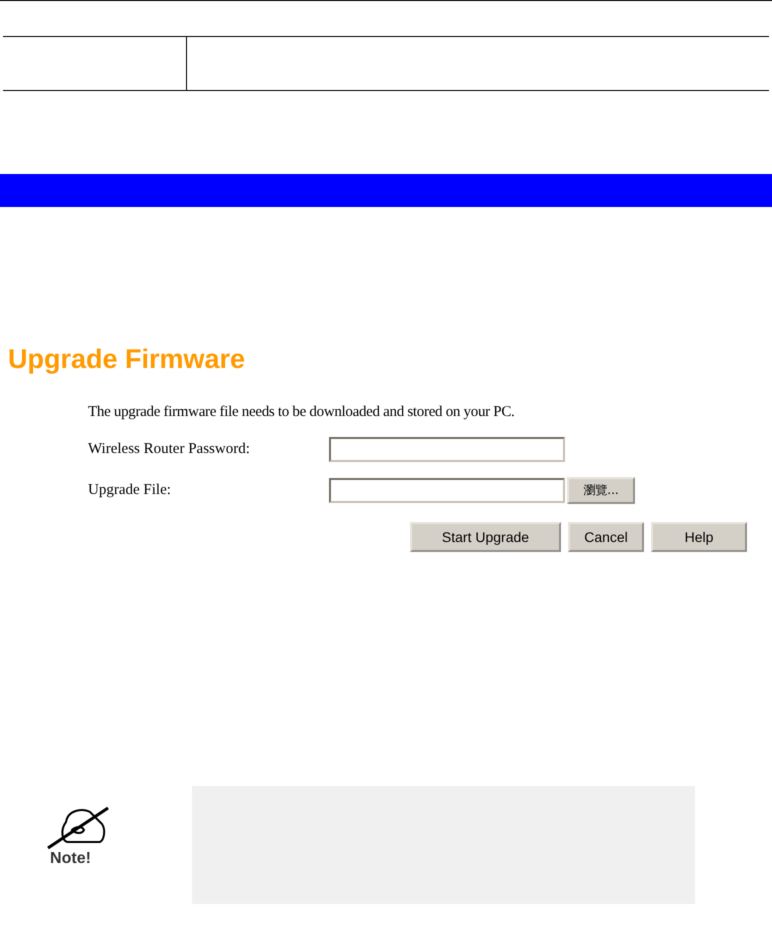 This screenshot has height=925, width=772. Describe the element at coordinates (70, 859) in the screenshot. I see `note-label: Note!` at that location.